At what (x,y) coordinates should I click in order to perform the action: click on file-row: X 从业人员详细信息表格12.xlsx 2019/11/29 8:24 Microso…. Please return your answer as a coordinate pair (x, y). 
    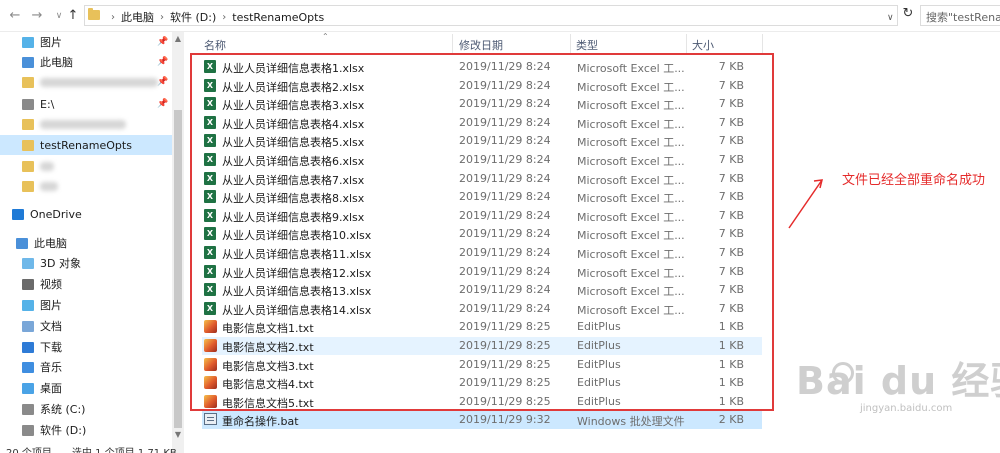
    Looking at the image, I should click on (482, 272).